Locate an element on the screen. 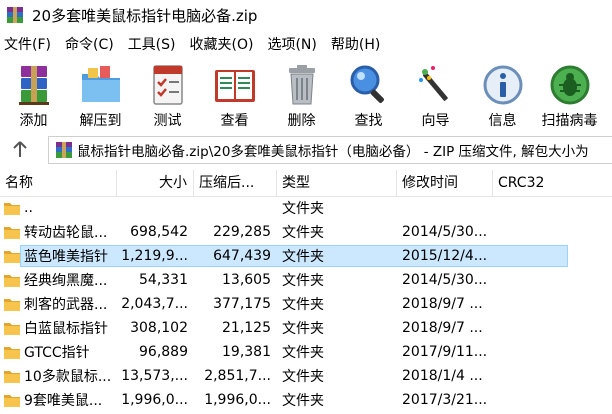  column-type-label: 类型 is located at coordinates (296, 183).